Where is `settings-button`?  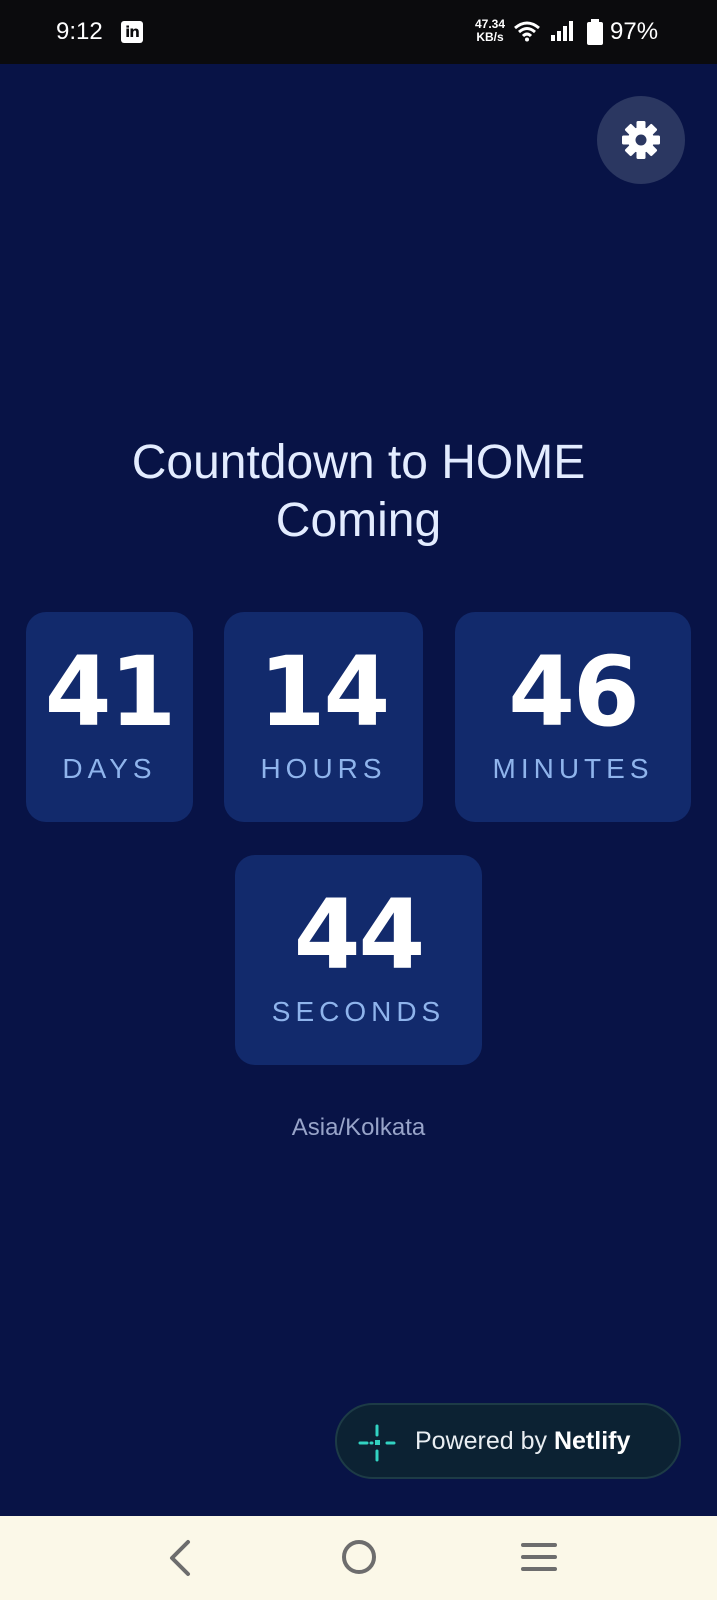
settings-button is located at coordinates (641, 140).